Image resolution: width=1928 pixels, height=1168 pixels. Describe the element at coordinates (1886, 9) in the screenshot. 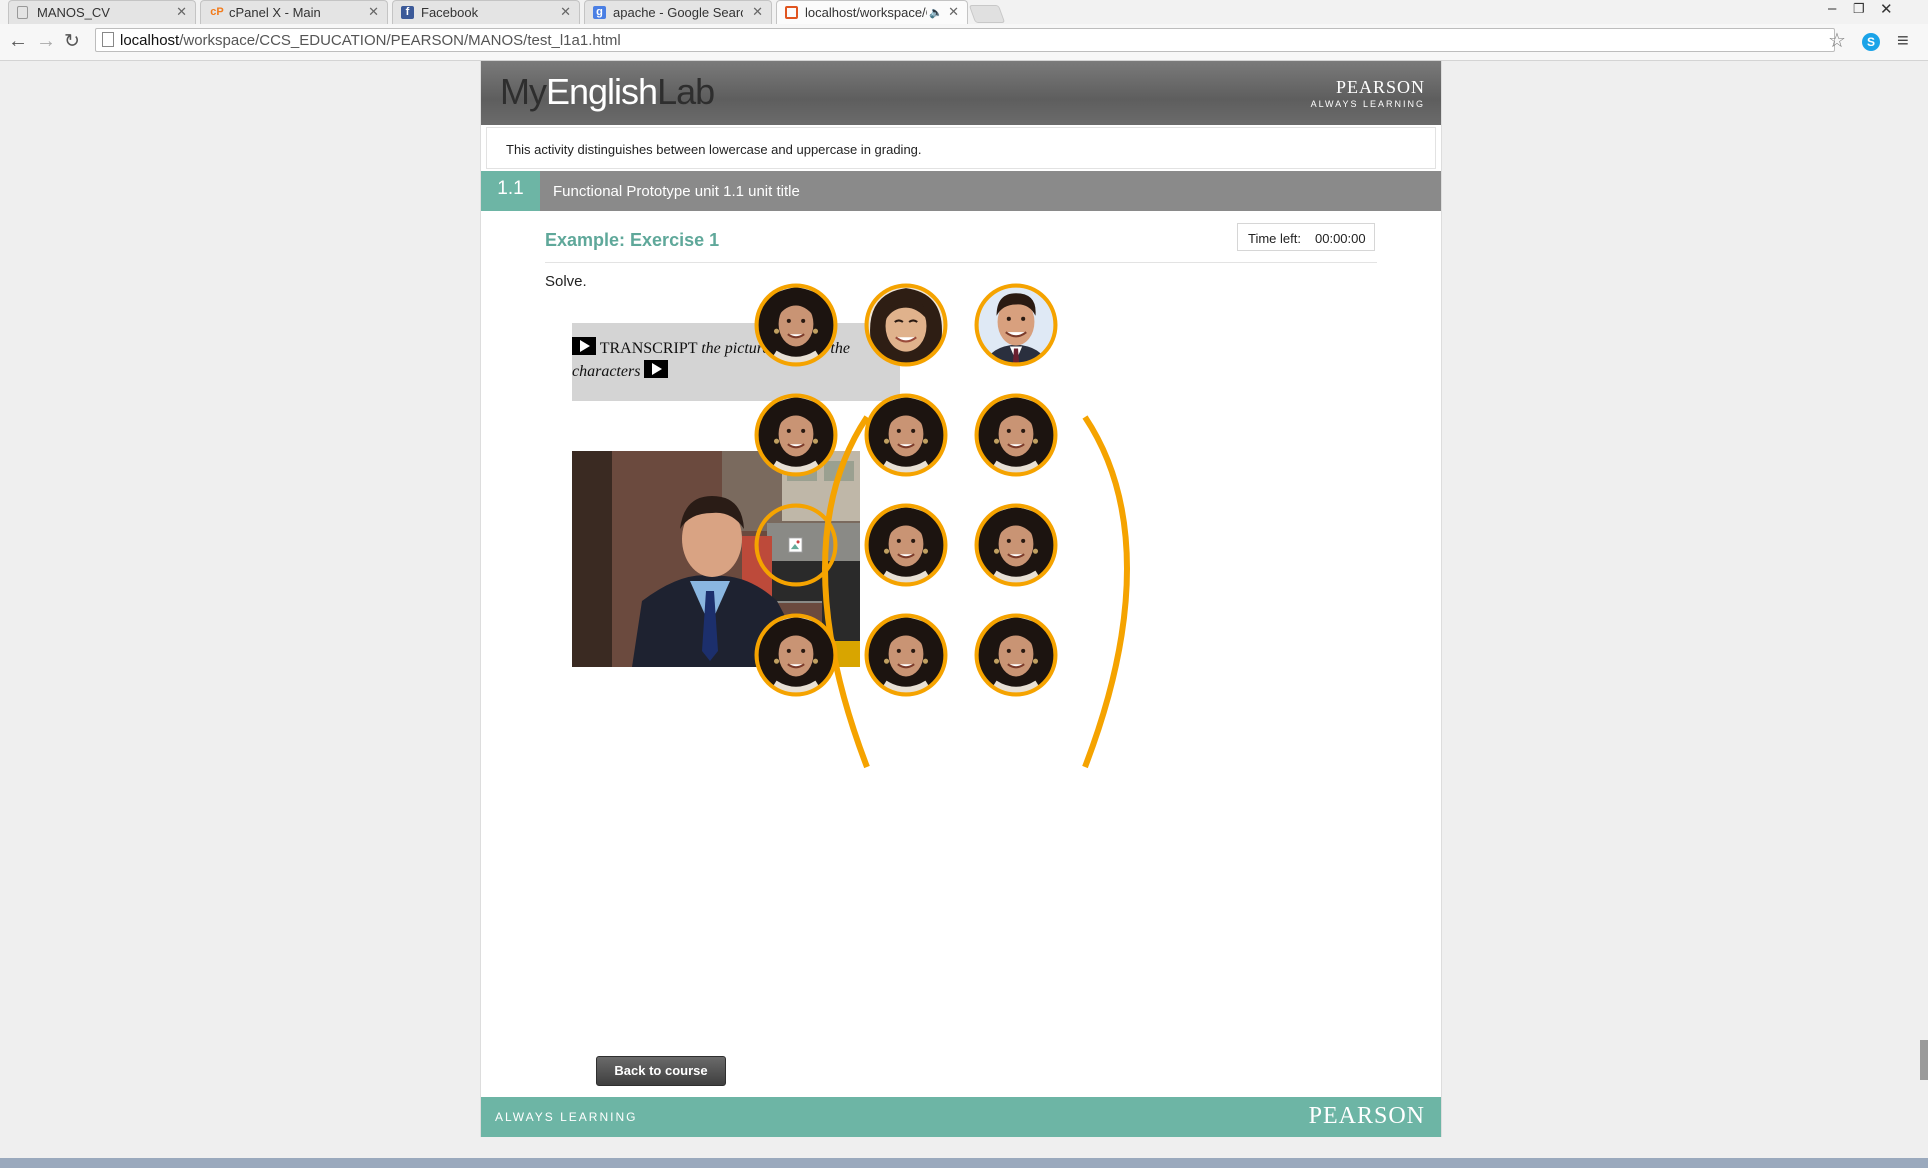

I see `close-window-icon: ✕` at that location.